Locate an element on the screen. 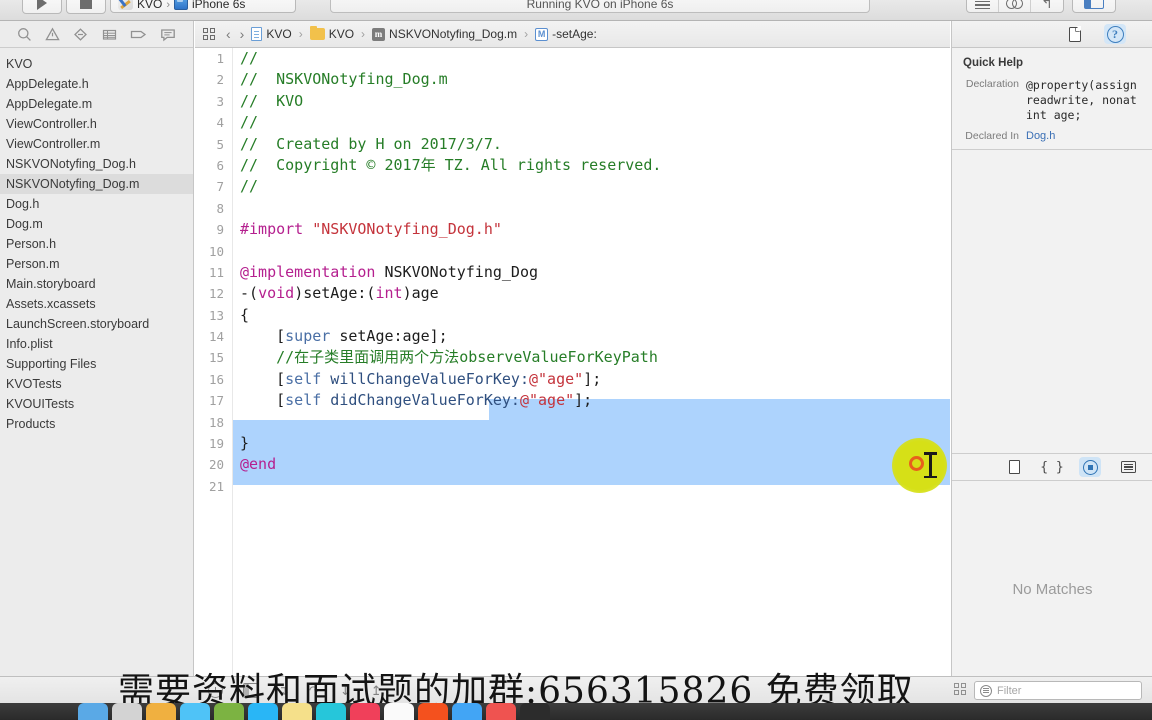 This screenshot has height=720, width=1152. line-number: 18 is located at coordinates (216, 422).